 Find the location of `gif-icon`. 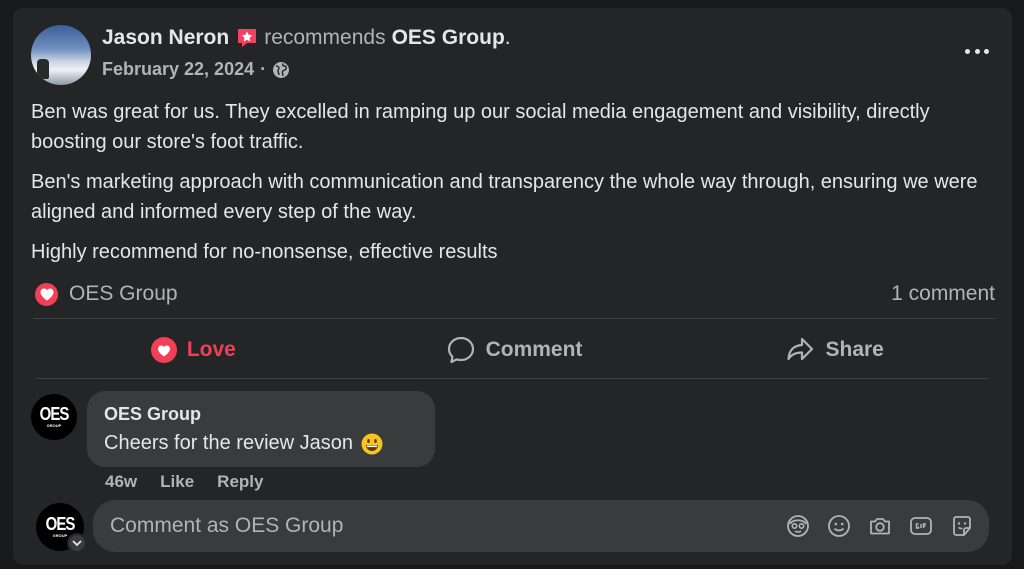

gif-icon is located at coordinates (921, 526).